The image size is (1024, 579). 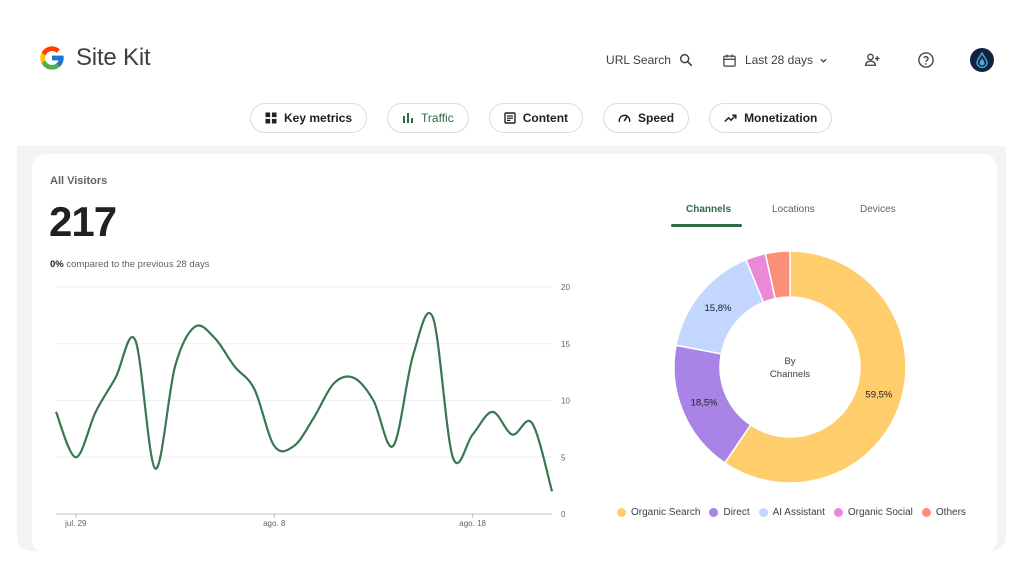 I want to click on person-add-icon, so click(x=872, y=59).